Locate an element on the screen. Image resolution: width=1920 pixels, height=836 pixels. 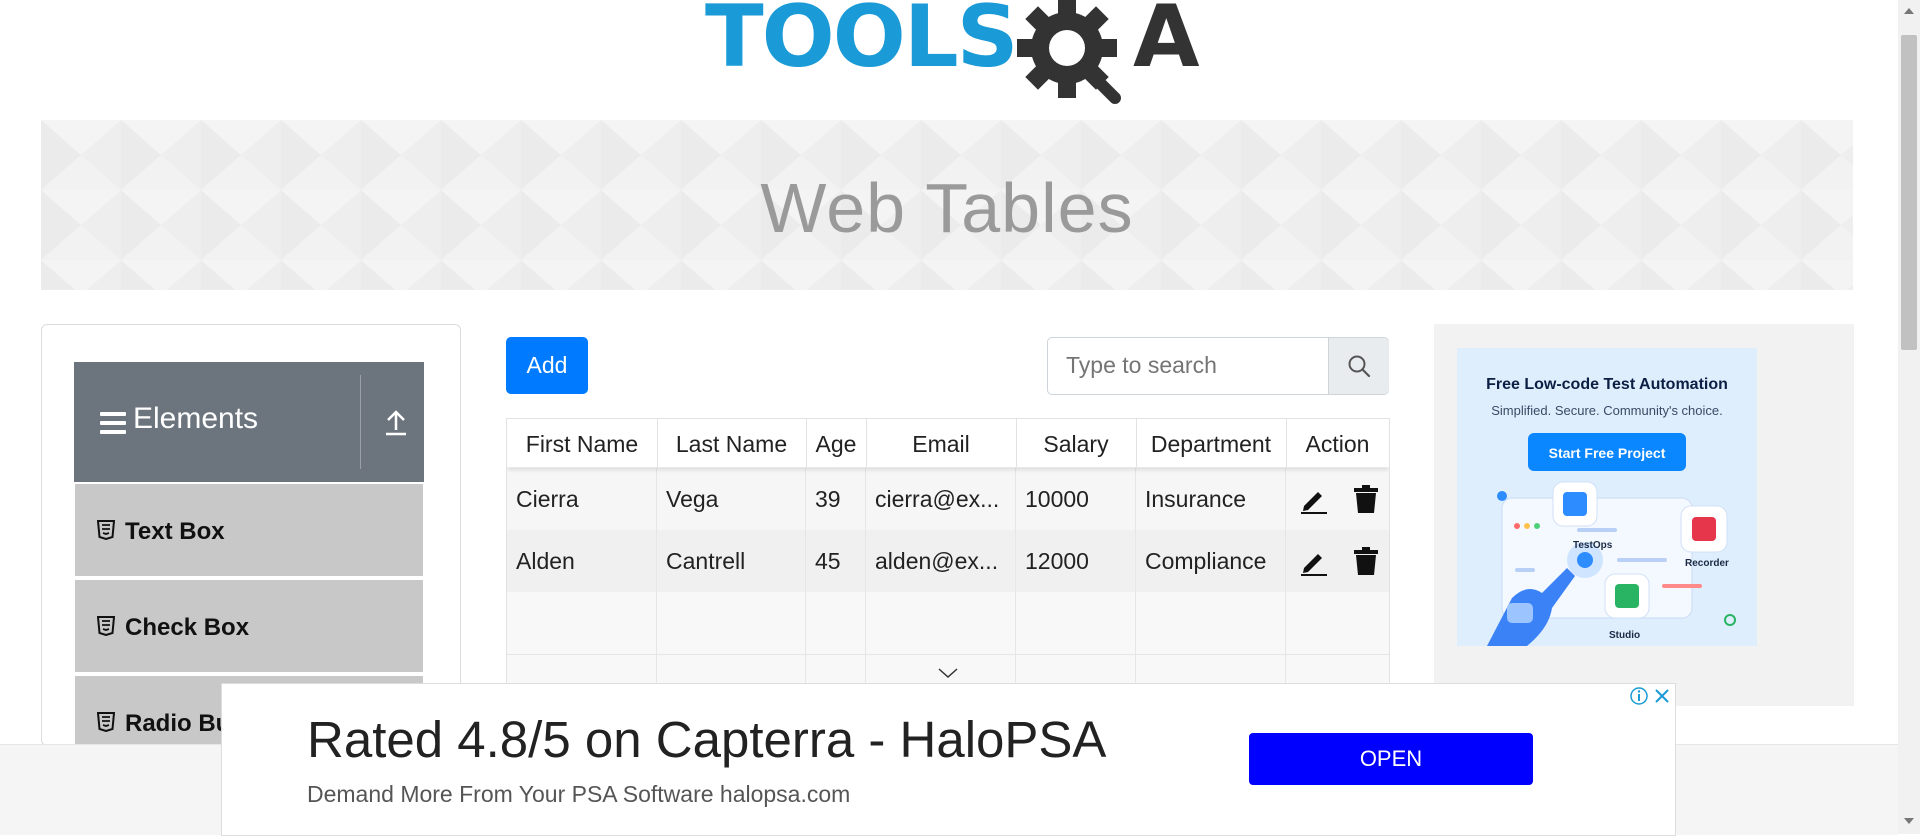
sidebar-item-text-box: Text Box is located at coordinates (249, 531).